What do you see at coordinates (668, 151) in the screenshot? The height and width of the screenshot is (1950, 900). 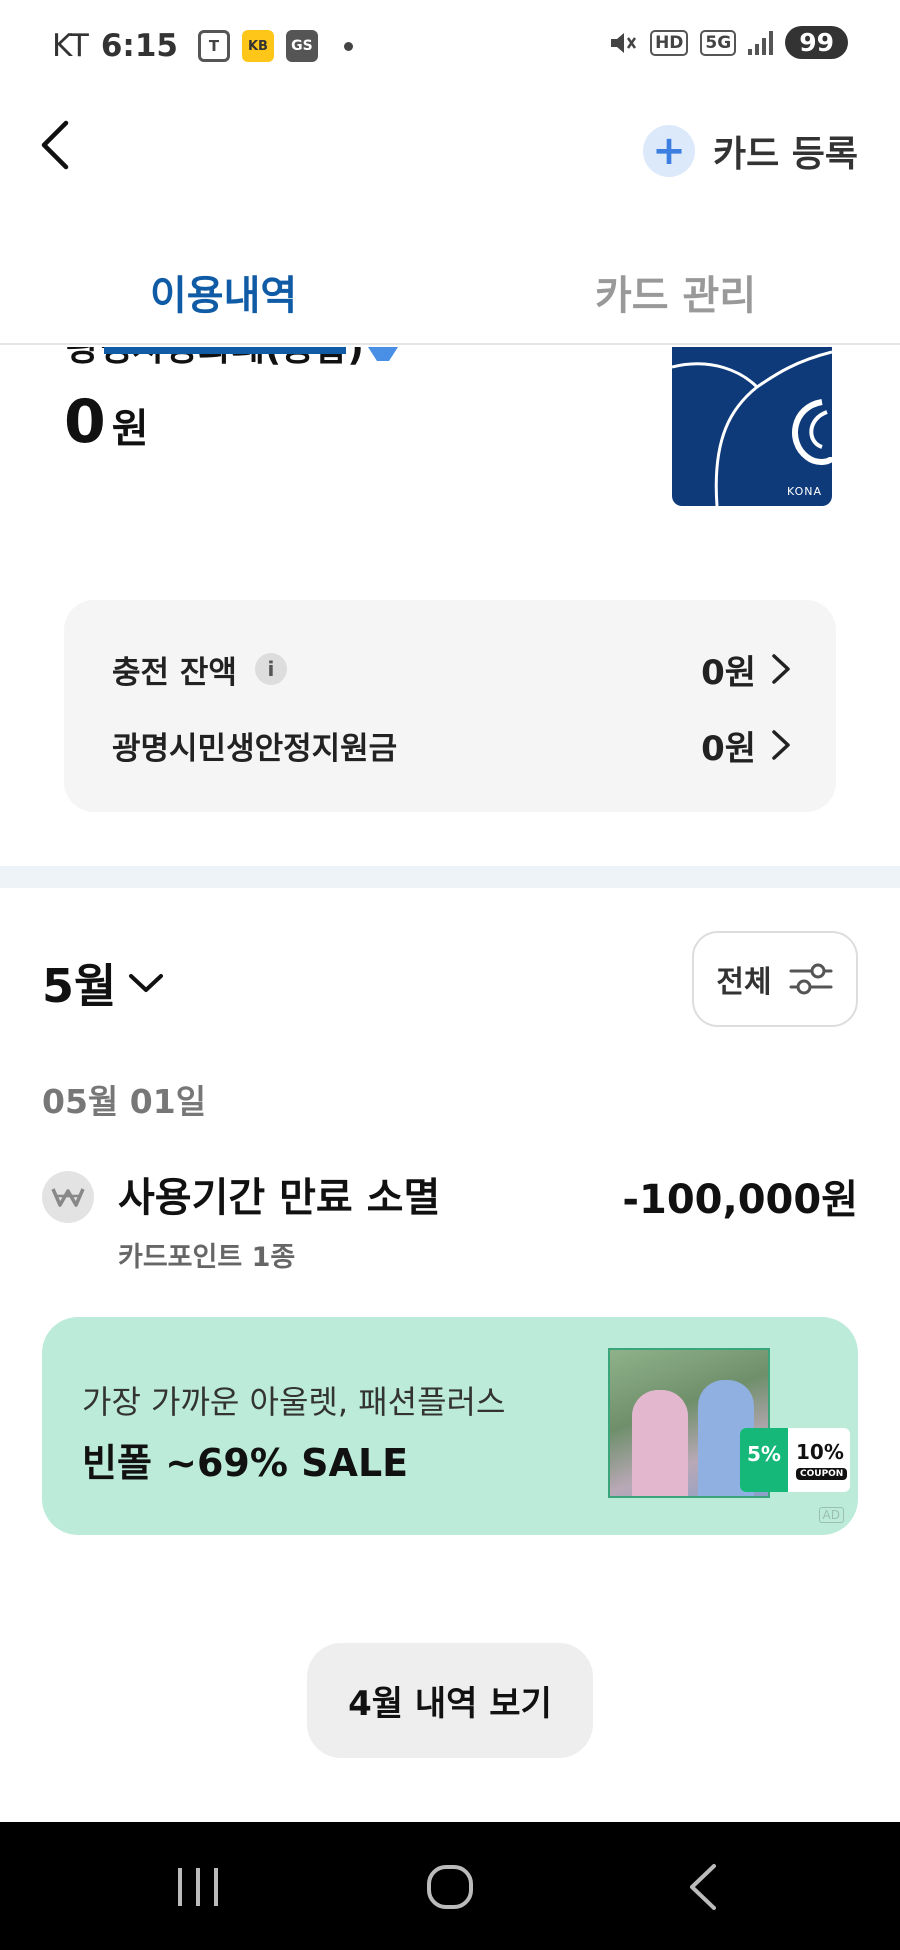 I see `plus-icon: +` at bounding box center [668, 151].